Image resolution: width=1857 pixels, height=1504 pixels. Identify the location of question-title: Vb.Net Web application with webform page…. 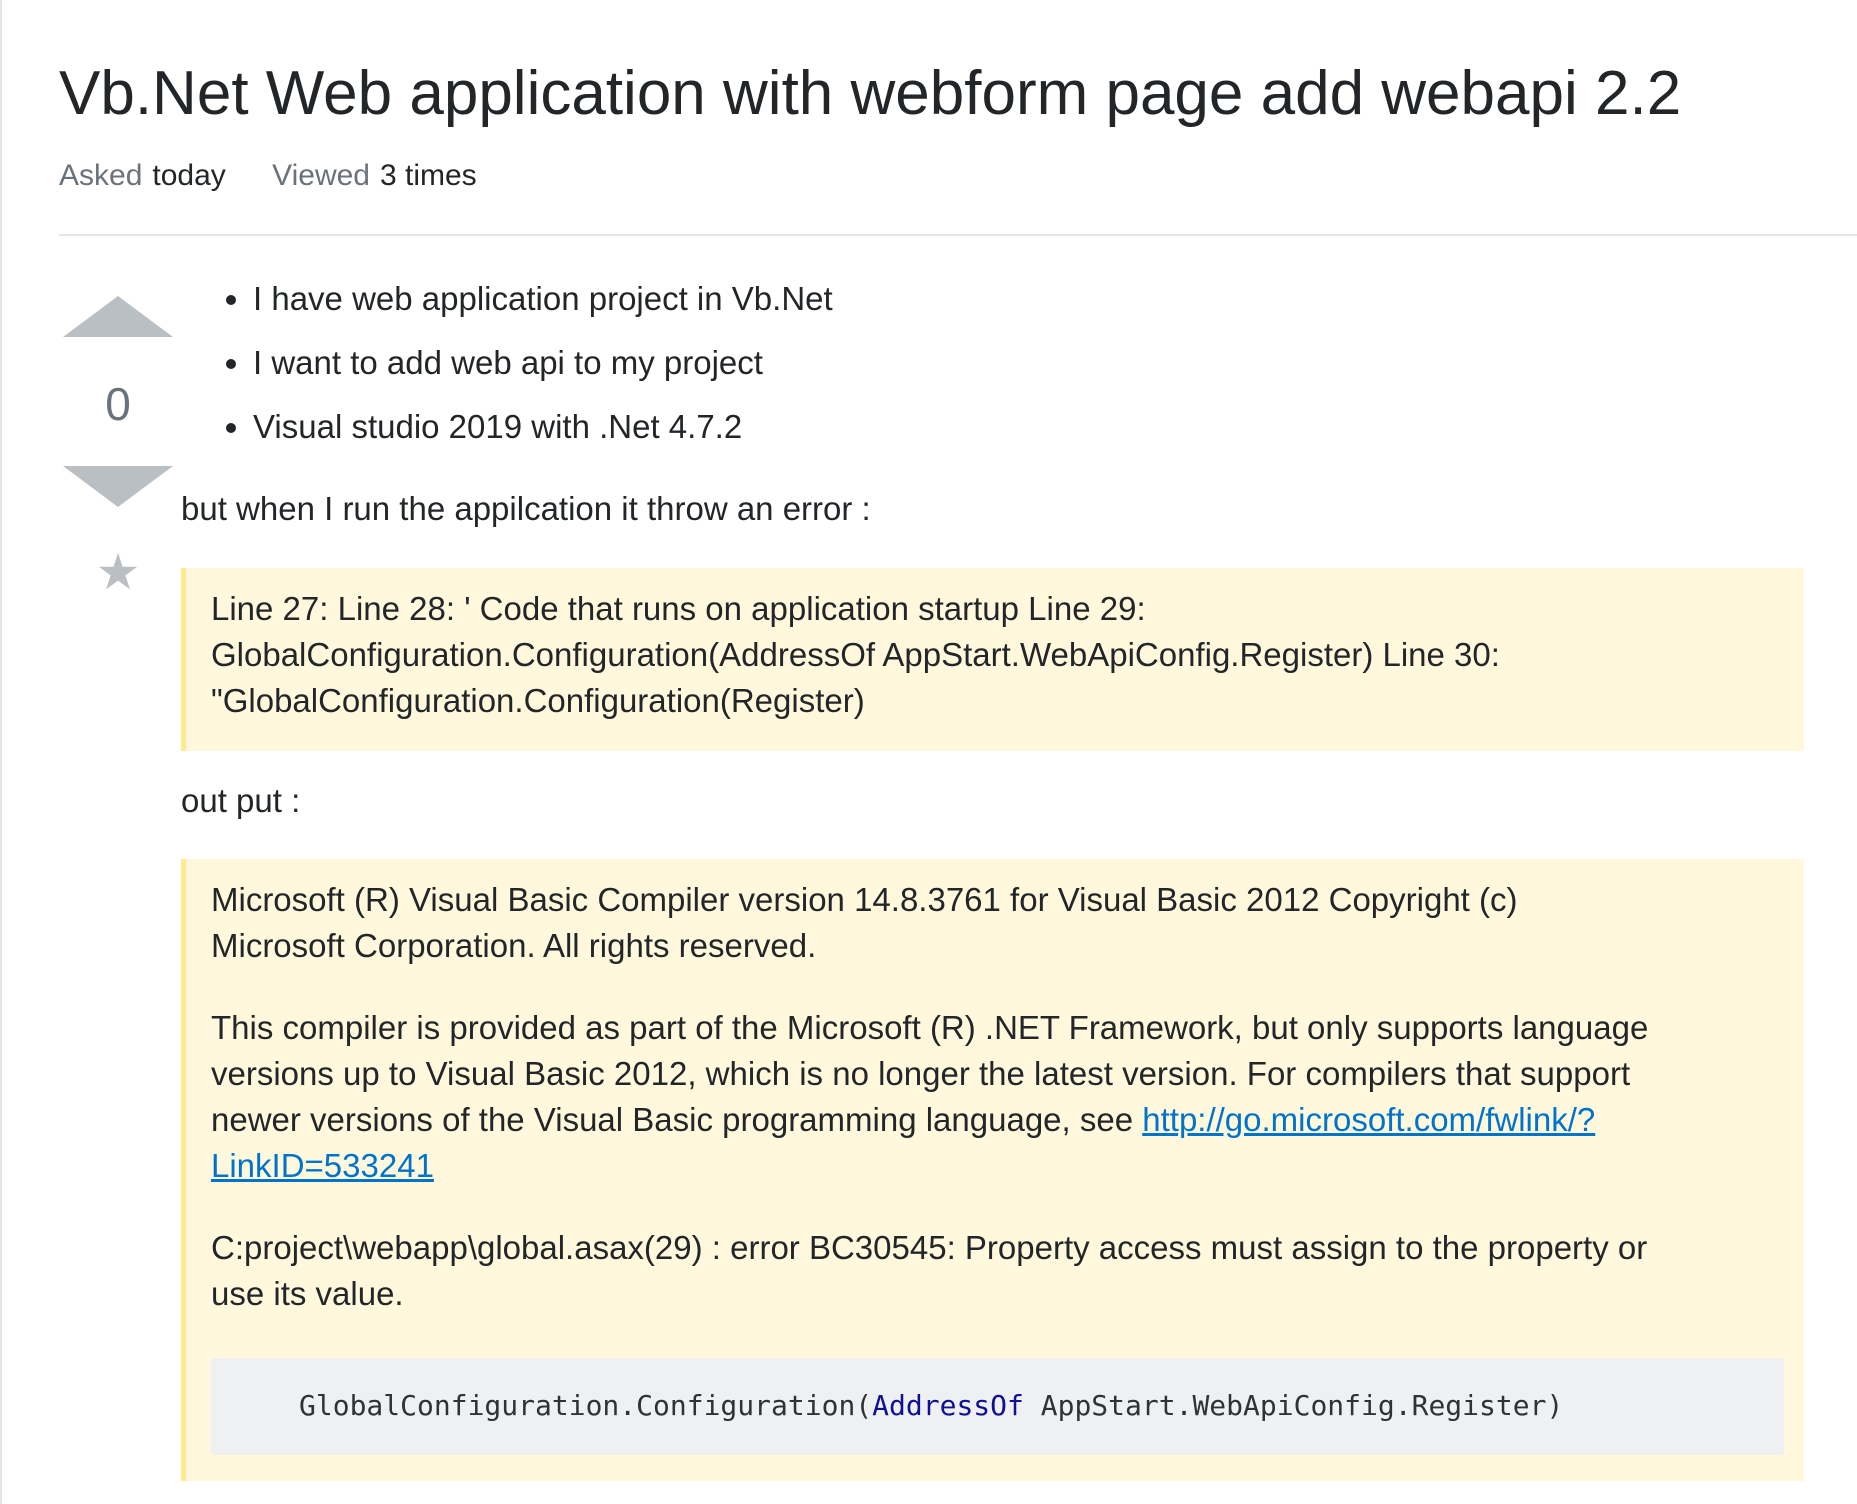
(870, 94).